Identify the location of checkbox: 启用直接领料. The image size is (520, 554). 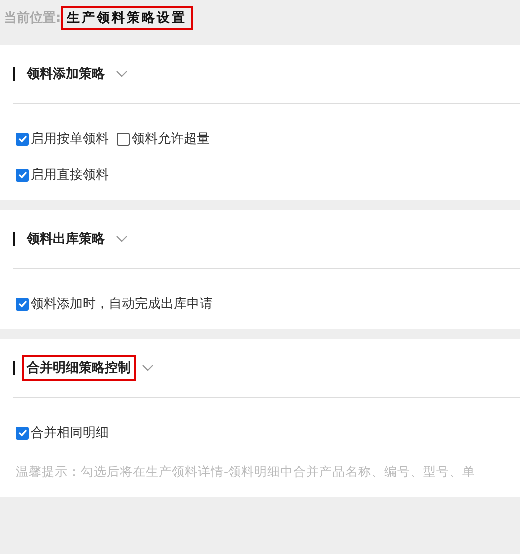
(62, 175).